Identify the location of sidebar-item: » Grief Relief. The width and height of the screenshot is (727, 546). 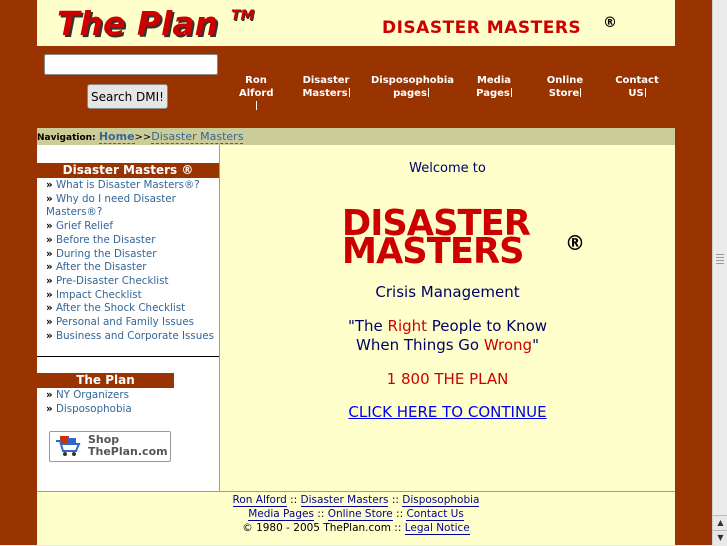
(132, 227).